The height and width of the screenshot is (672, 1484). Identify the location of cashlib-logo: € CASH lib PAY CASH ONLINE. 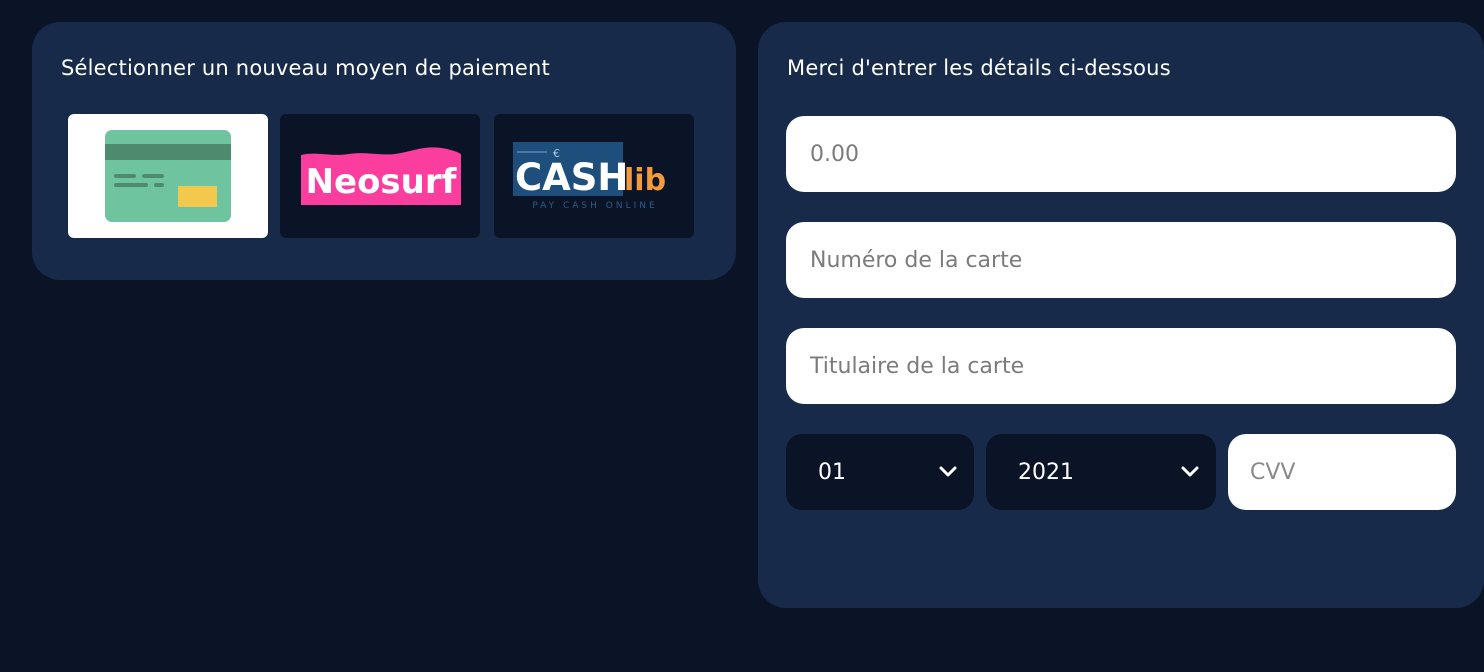
(594, 176).